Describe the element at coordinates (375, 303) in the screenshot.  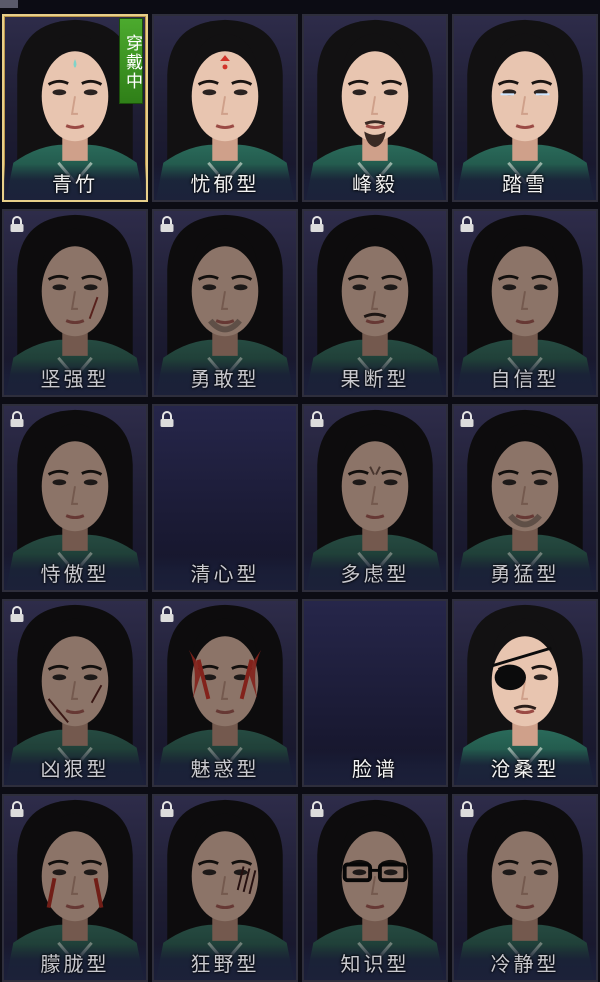
I see `face-style-card: 果断型` at that location.